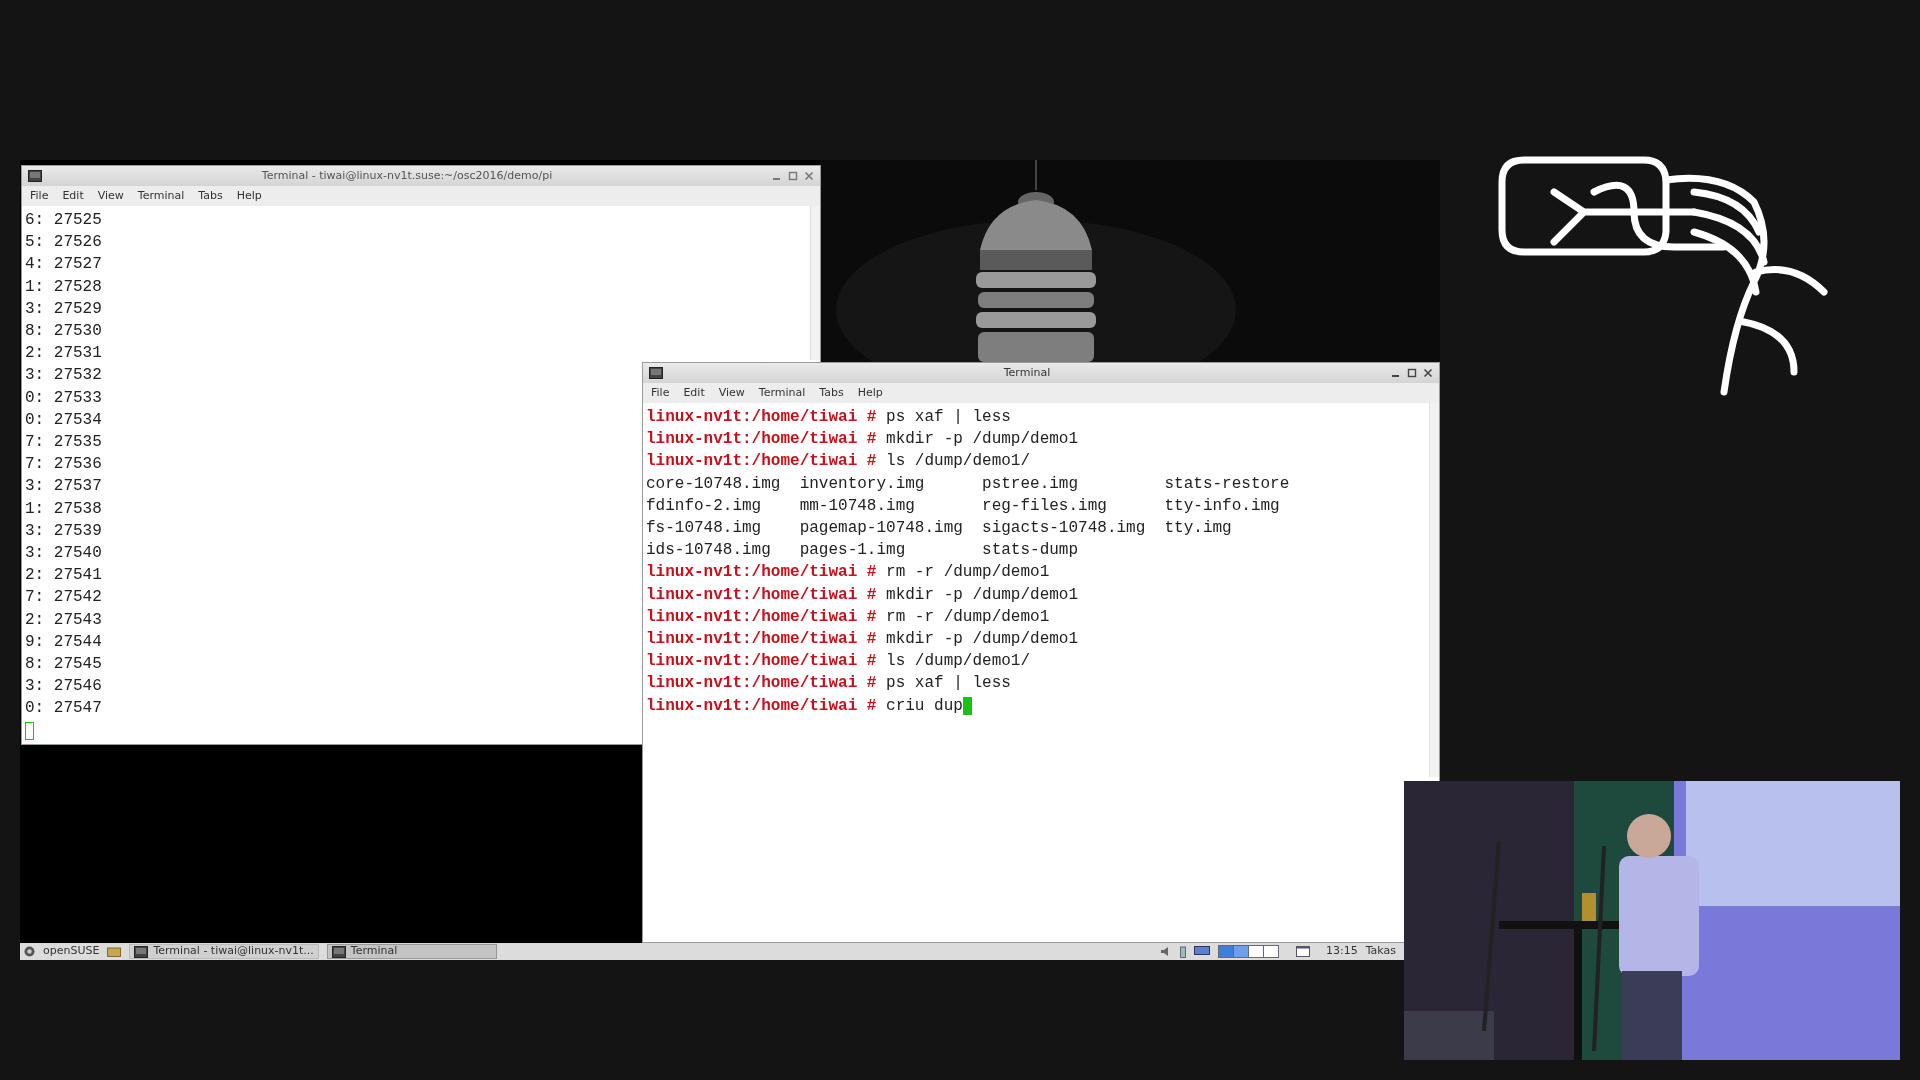  Describe the element at coordinates (862, 551) in the screenshot. I see `output-line: ids-10748.img pages-1.img stats-dump` at that location.